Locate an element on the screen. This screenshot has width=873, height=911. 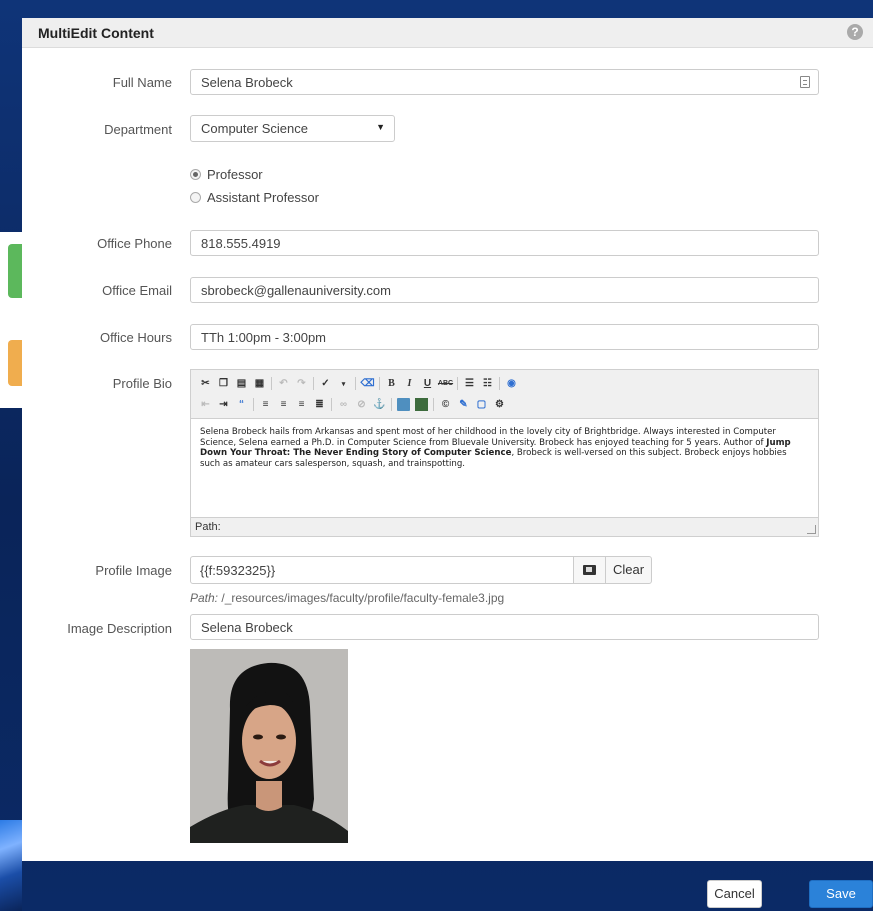
toolbar-row-1: ✂ ❐ ▤ ▦ ↶ ↷ ✓ ▾ ⌫ B I U ABC ☰ ☷ ◉ is located at coordinates (504, 383).